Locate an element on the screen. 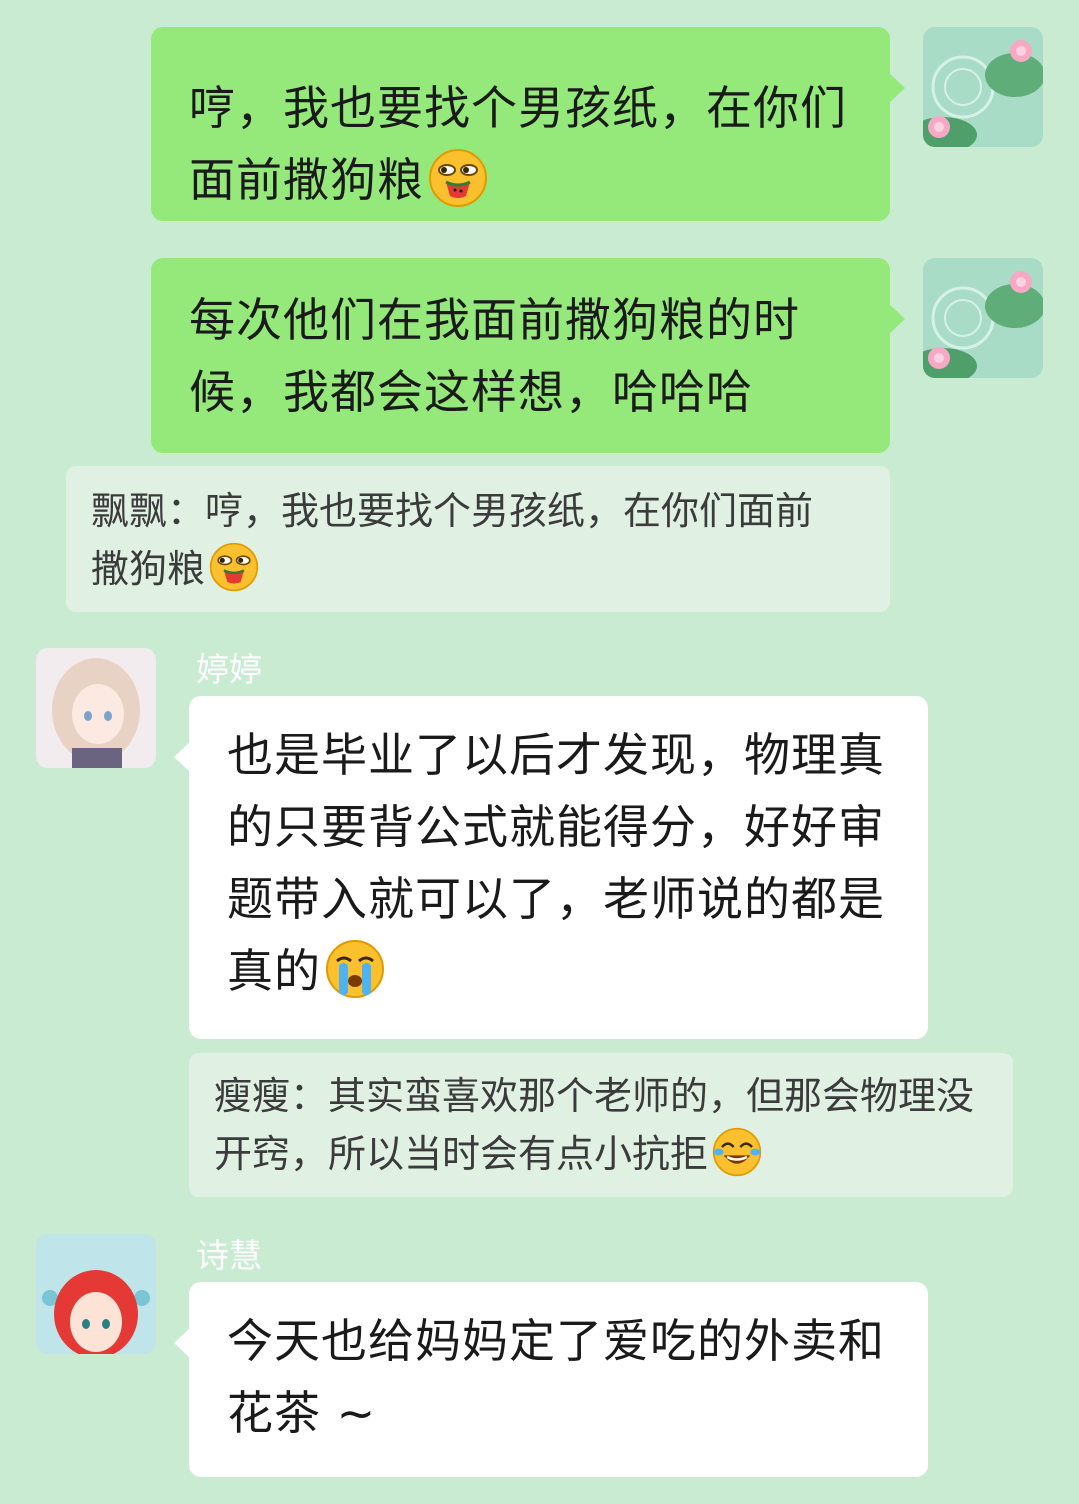 Image resolution: width=1079 pixels, height=1504 pixels. outgoing-message-bubble: 哼，我也要找个男孩纸，在你们面前撒狗粮 is located at coordinates (528, 124).